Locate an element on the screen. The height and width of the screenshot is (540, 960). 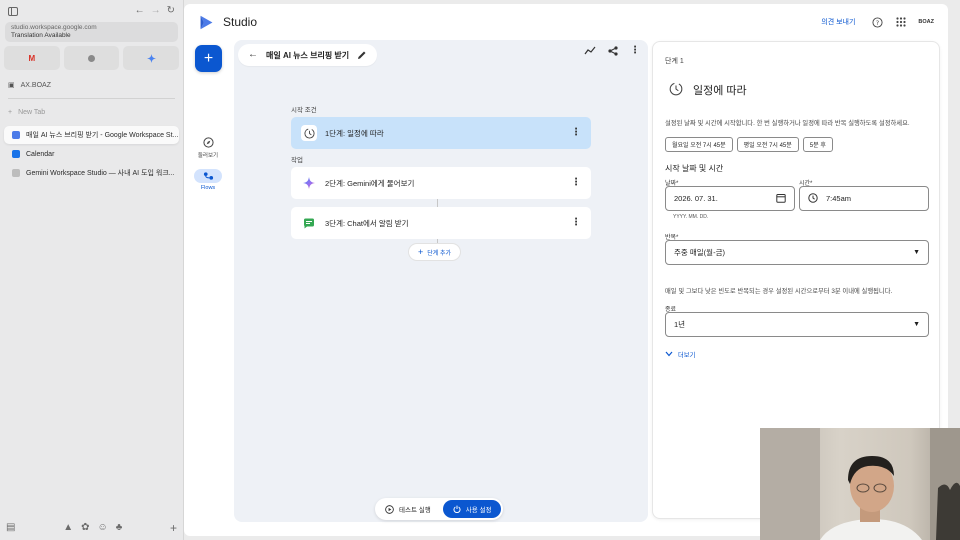
archive-icon: ▤ is located at coordinates (10, 528).